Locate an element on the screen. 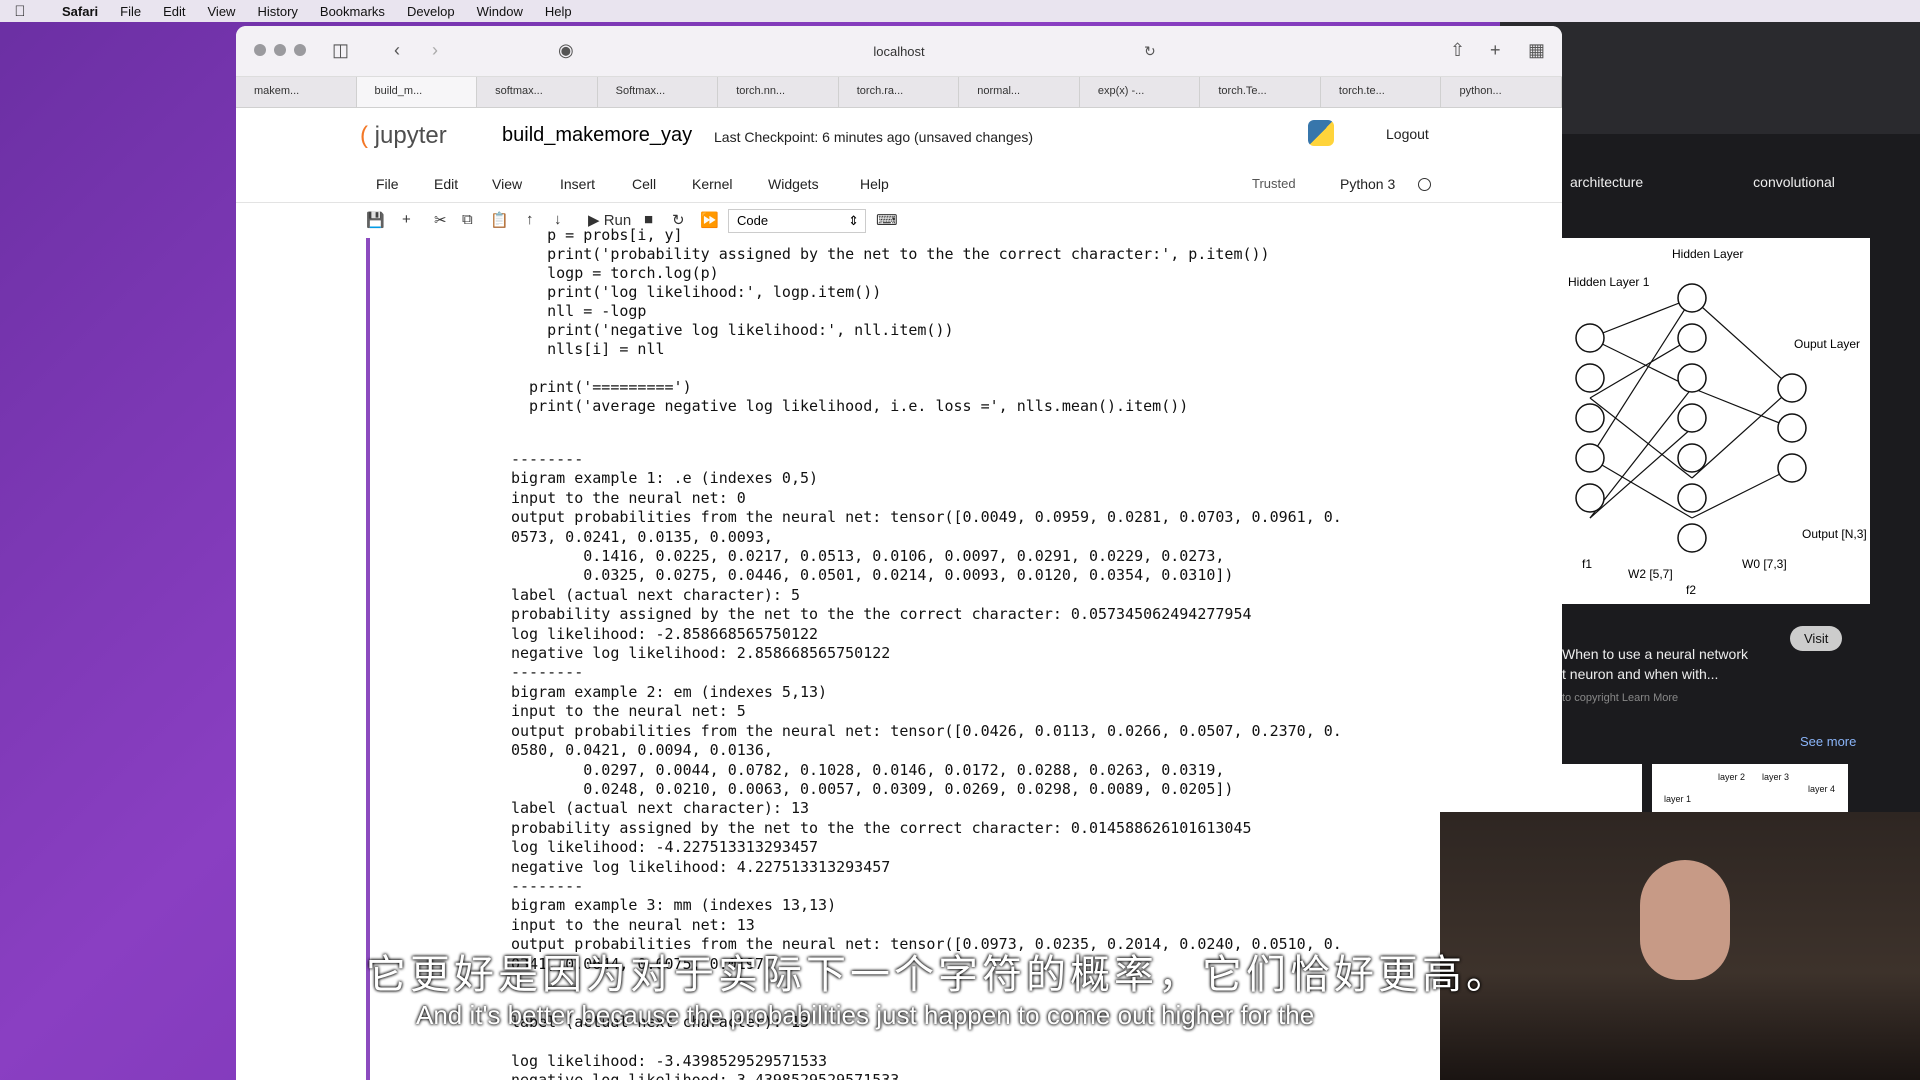 This screenshot has height=1080, width=1920. menu-view: View is located at coordinates (222, 11).